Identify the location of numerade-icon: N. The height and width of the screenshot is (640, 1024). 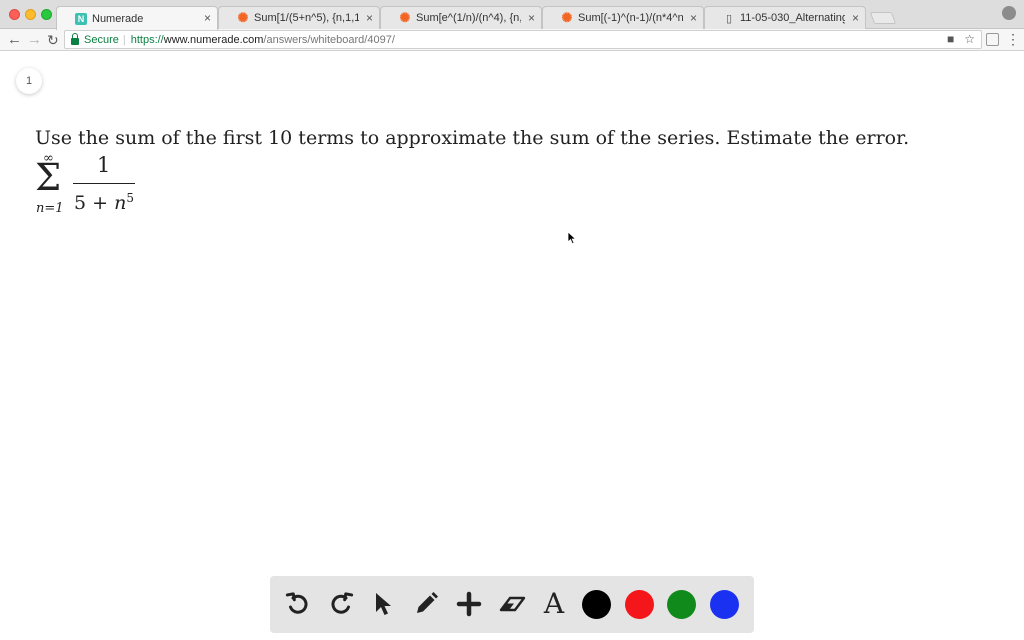
(81, 18).